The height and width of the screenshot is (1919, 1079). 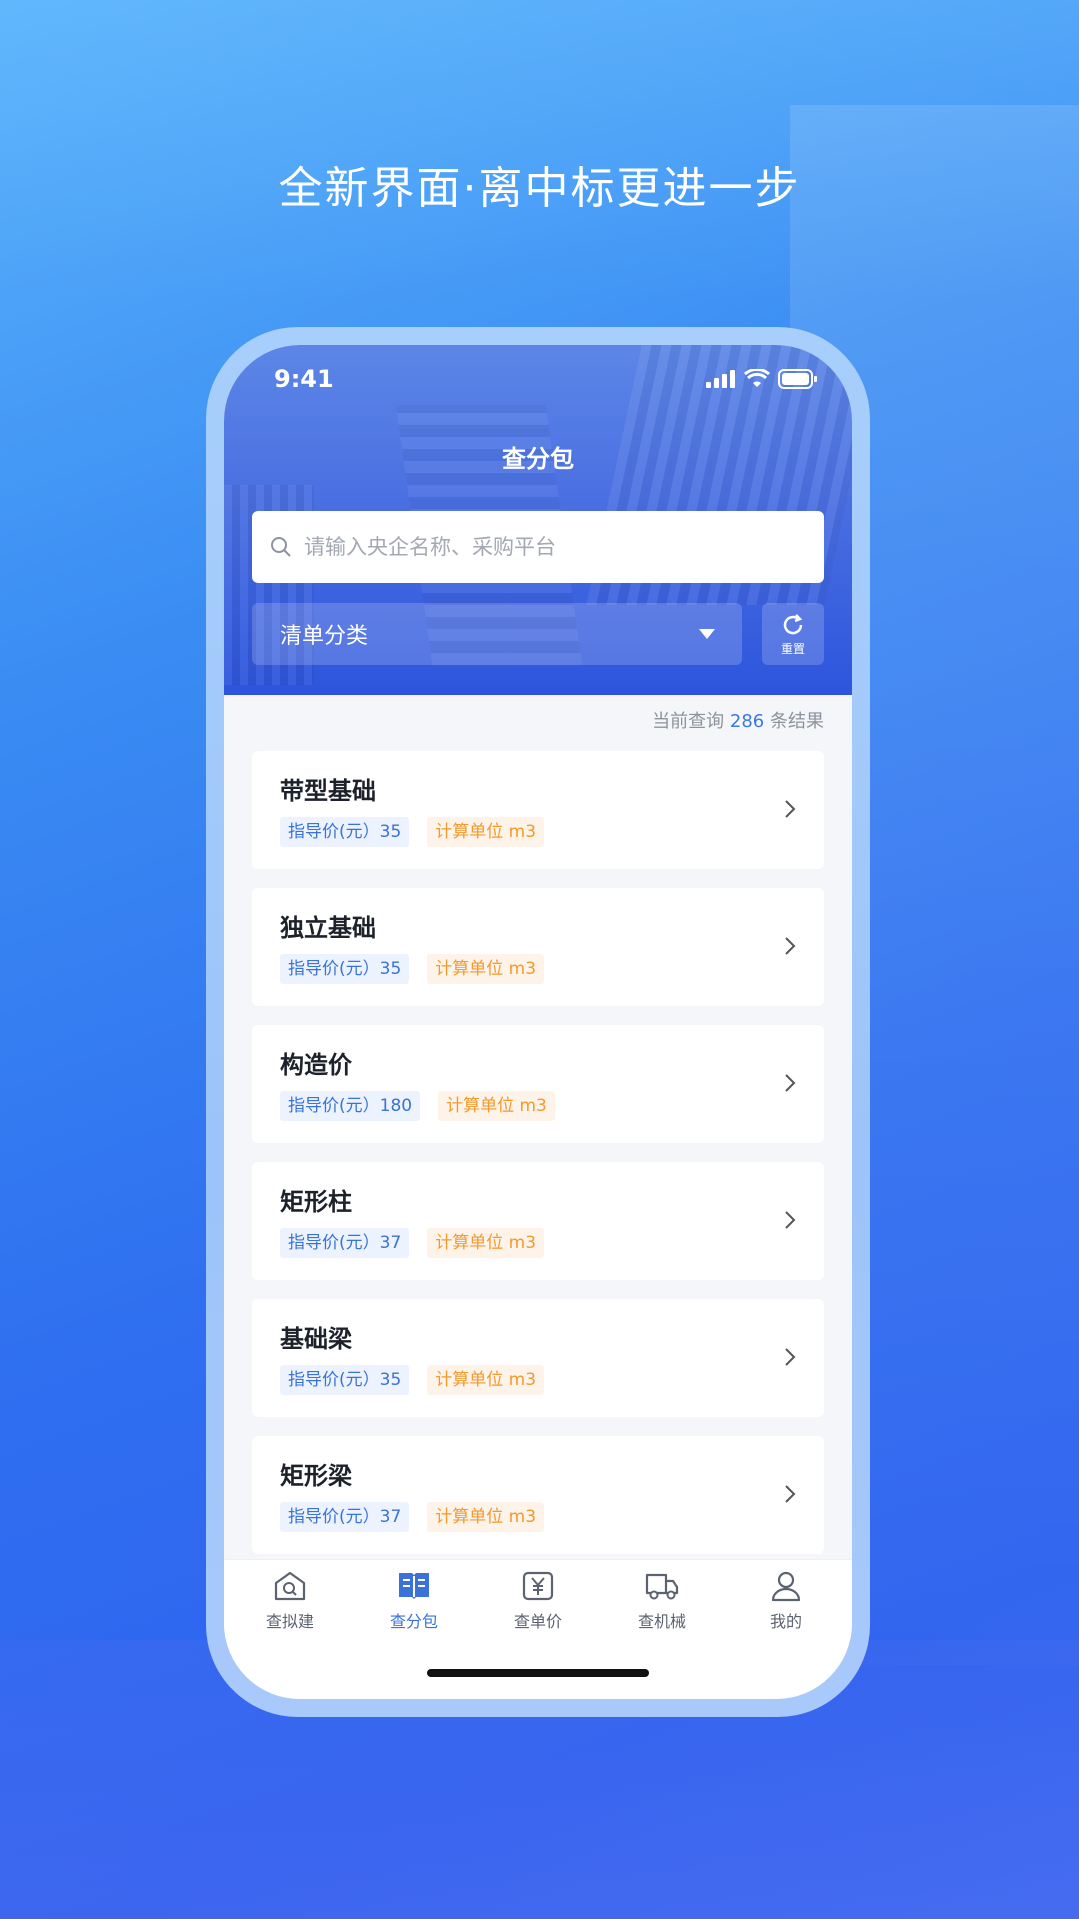 What do you see at coordinates (538, 459) in the screenshot?
I see `page-title: 查分包` at bounding box center [538, 459].